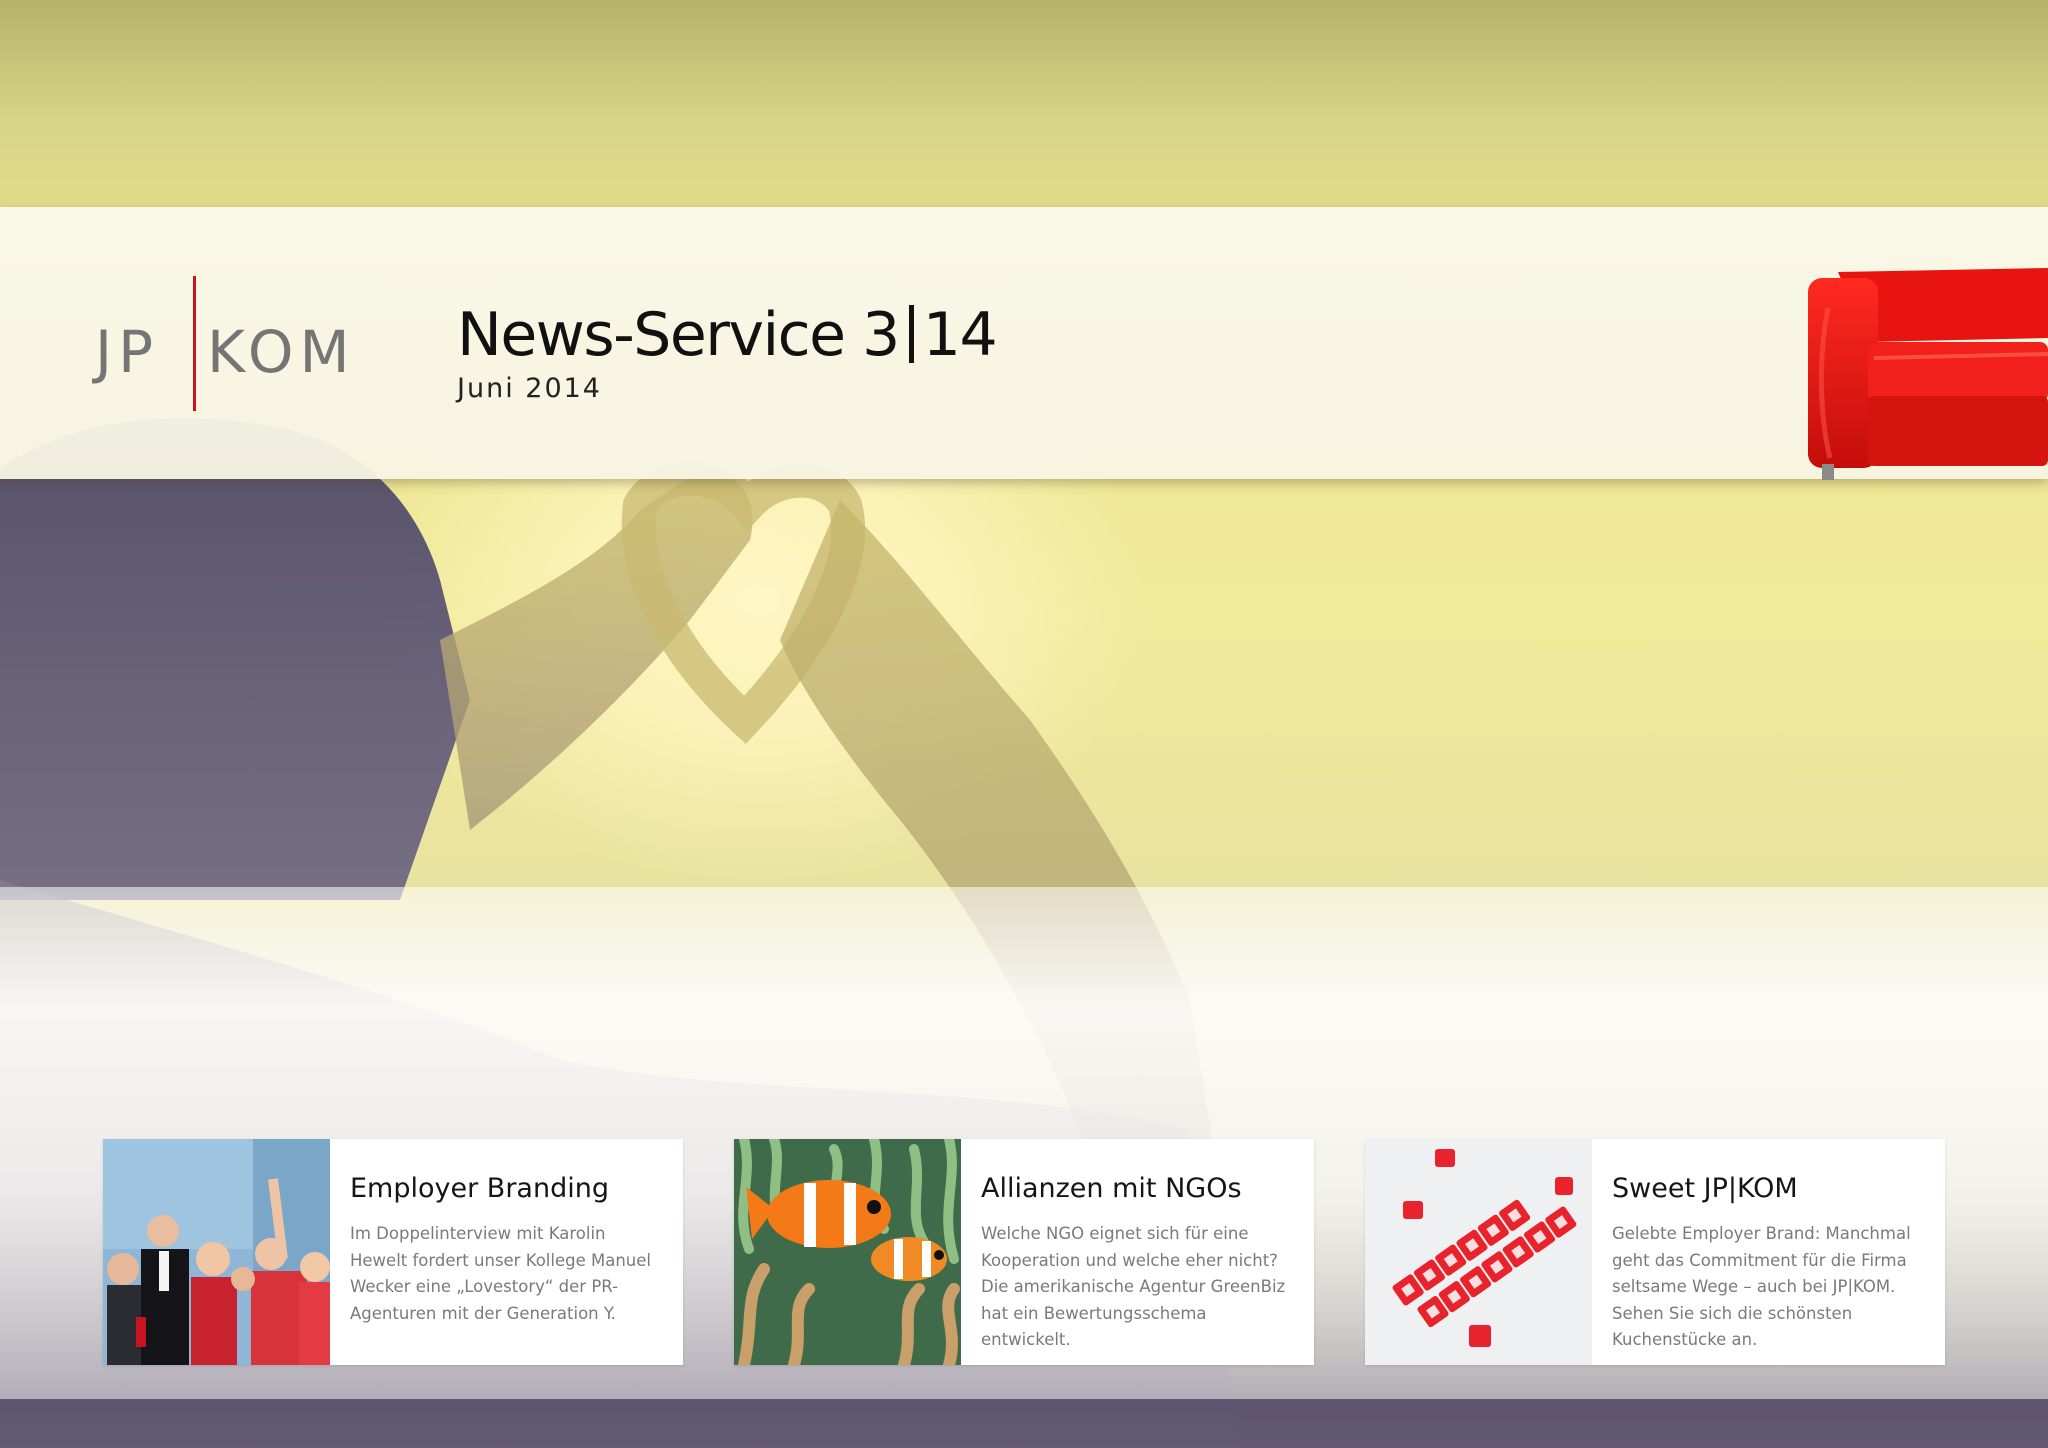 Image resolution: width=2048 pixels, height=1448 pixels. I want to click on title-issue: 14, so click(960, 335).